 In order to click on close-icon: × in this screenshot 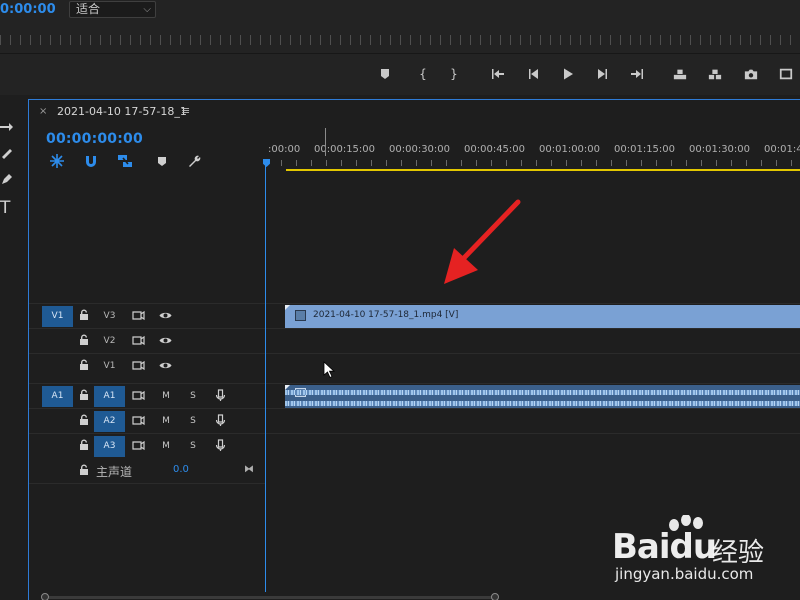, I will do `click(43, 111)`.